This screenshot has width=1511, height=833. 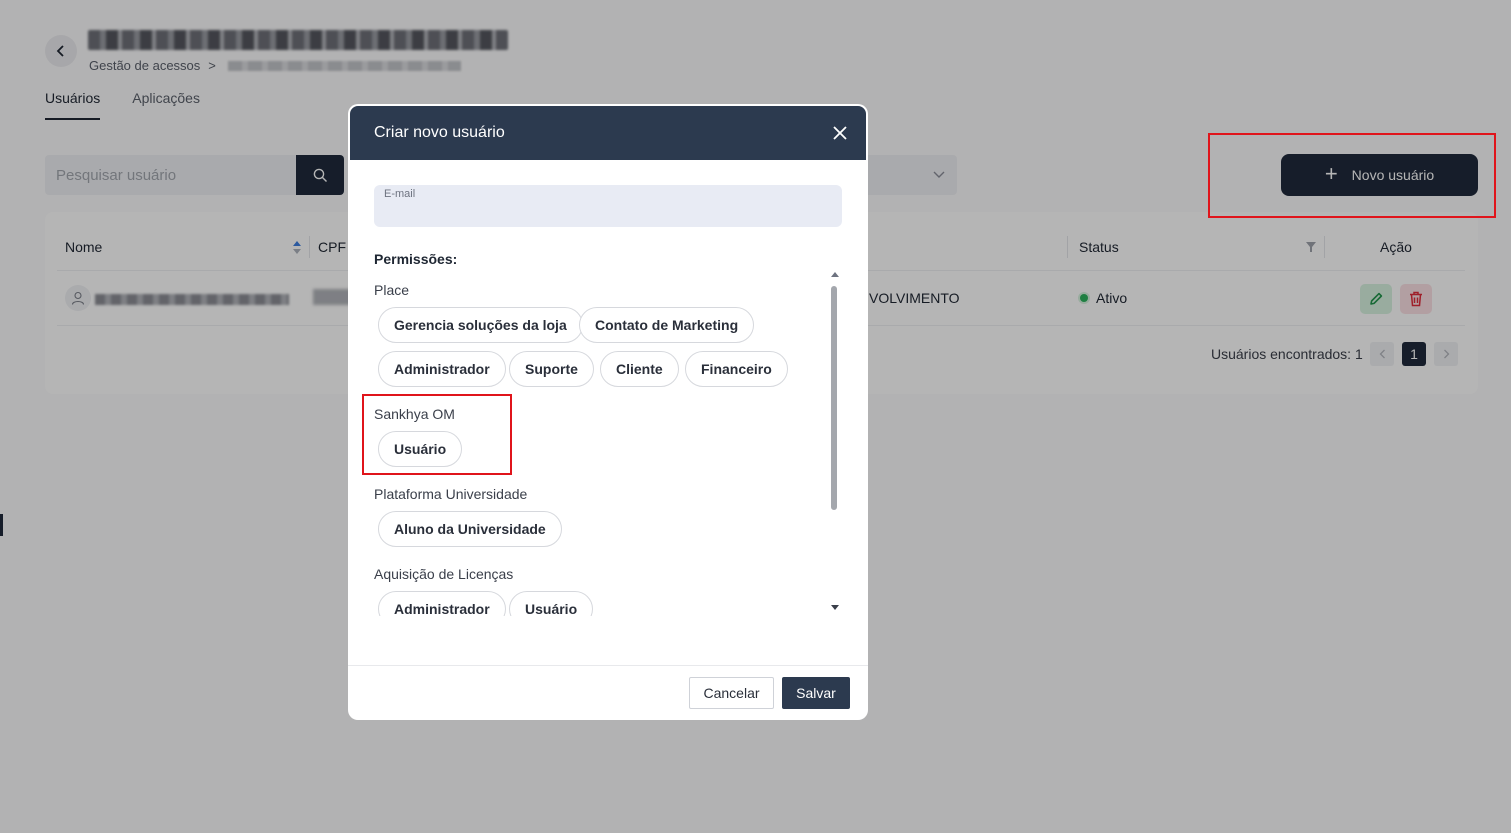 I want to click on cancel-button: Cancelar, so click(x=731, y=693).